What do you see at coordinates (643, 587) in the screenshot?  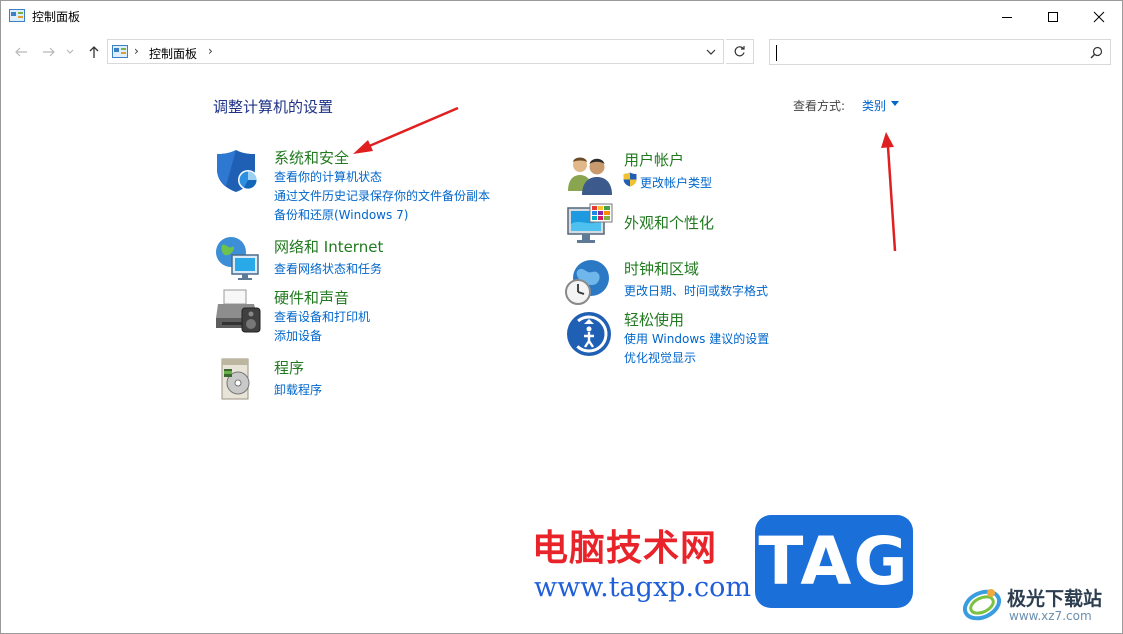 I see `watermark-url: www.tagxp.com` at bounding box center [643, 587].